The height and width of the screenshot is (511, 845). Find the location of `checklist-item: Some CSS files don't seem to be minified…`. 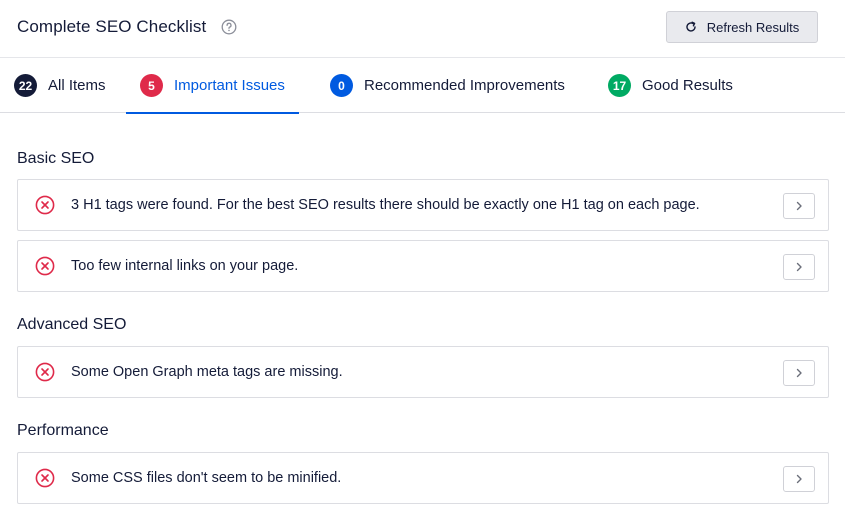

checklist-item: Some CSS files don't seem to be minified… is located at coordinates (423, 478).